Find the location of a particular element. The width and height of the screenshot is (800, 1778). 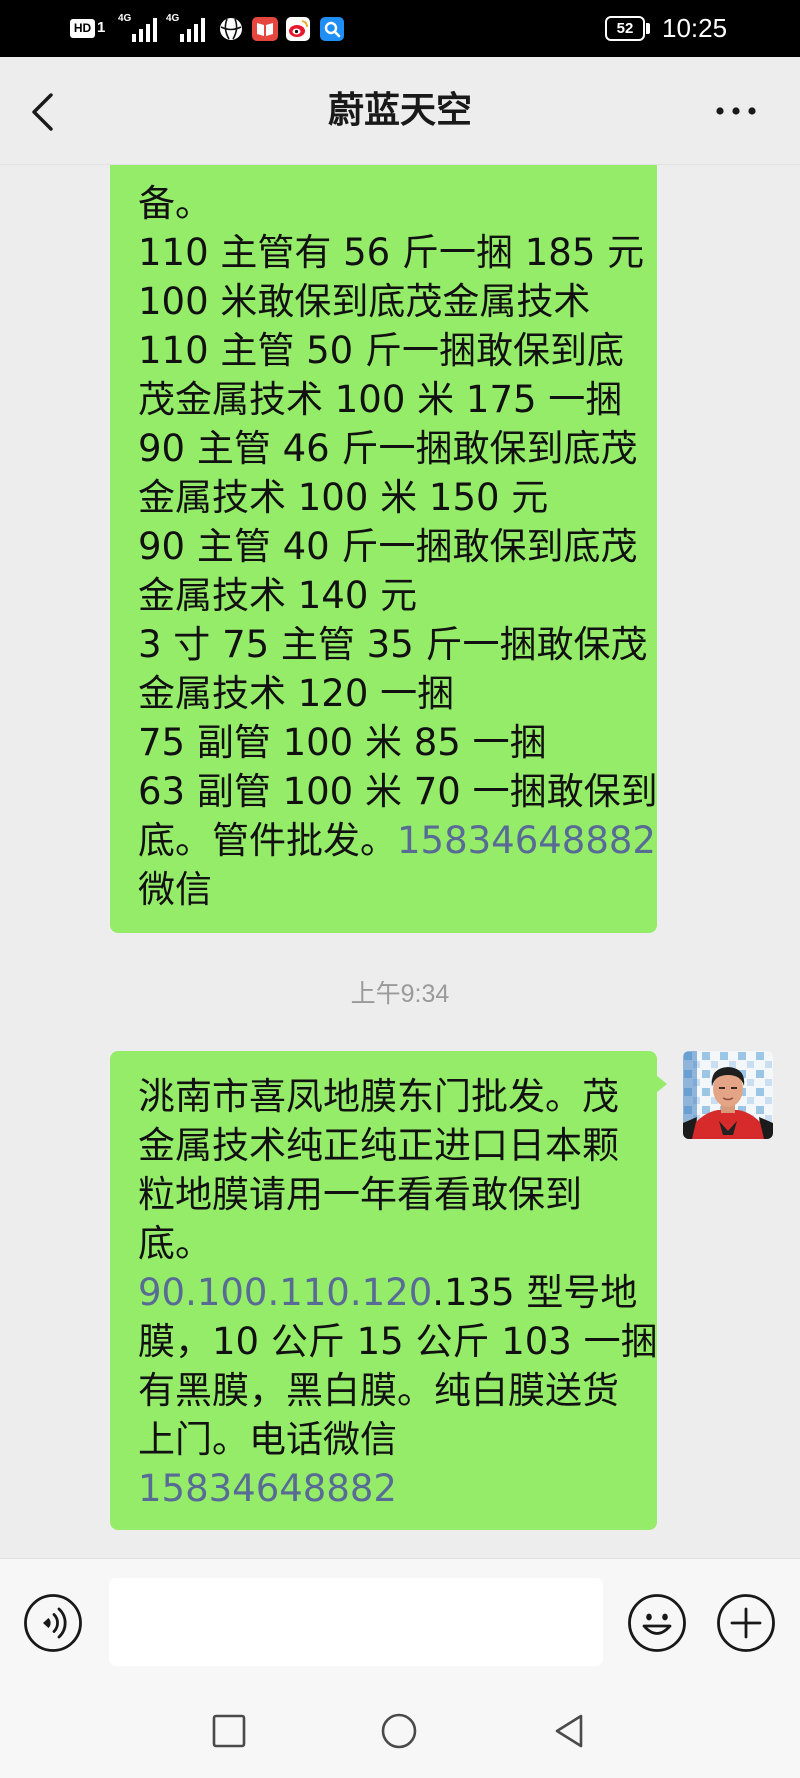

message-text: 110 主管 50 斤一捆敢保到底 is located at coordinates (381, 350).